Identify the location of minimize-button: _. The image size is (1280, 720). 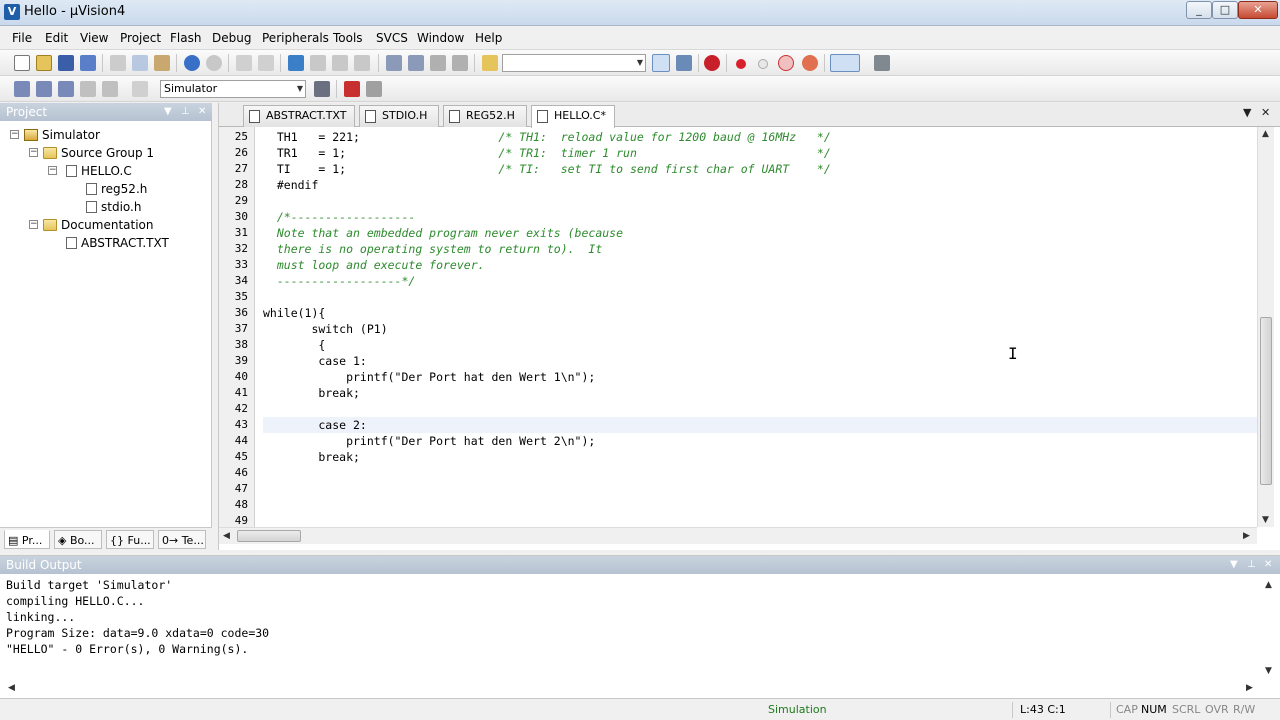
(1199, 10).